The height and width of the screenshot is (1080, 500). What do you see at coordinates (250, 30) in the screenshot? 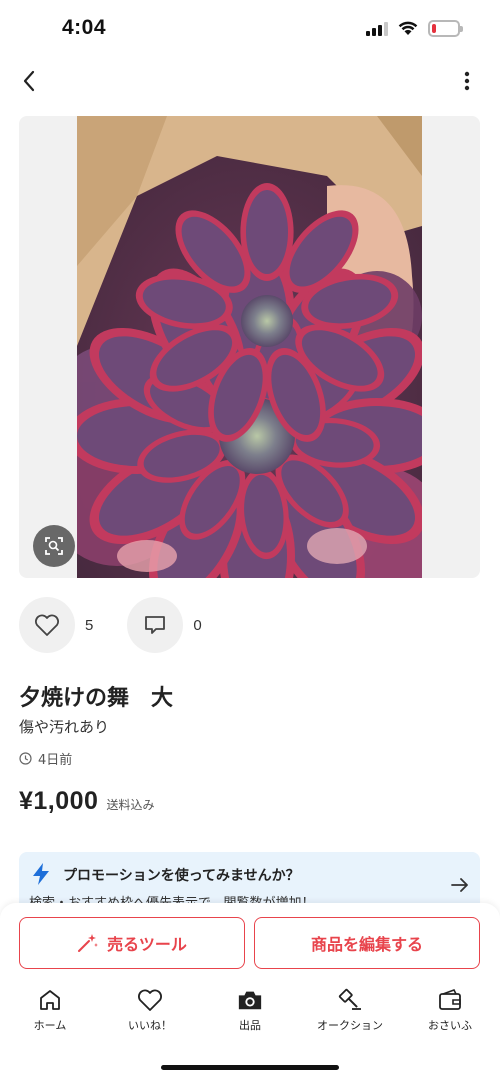
I see `status-bar: 4:04` at bounding box center [250, 30].